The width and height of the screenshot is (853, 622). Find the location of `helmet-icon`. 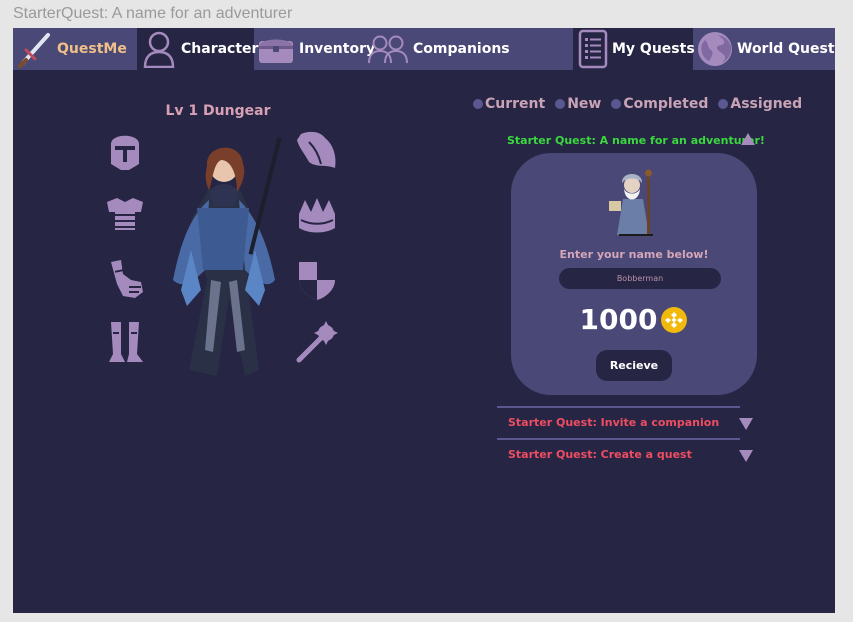

helmet-icon is located at coordinates (125, 150).